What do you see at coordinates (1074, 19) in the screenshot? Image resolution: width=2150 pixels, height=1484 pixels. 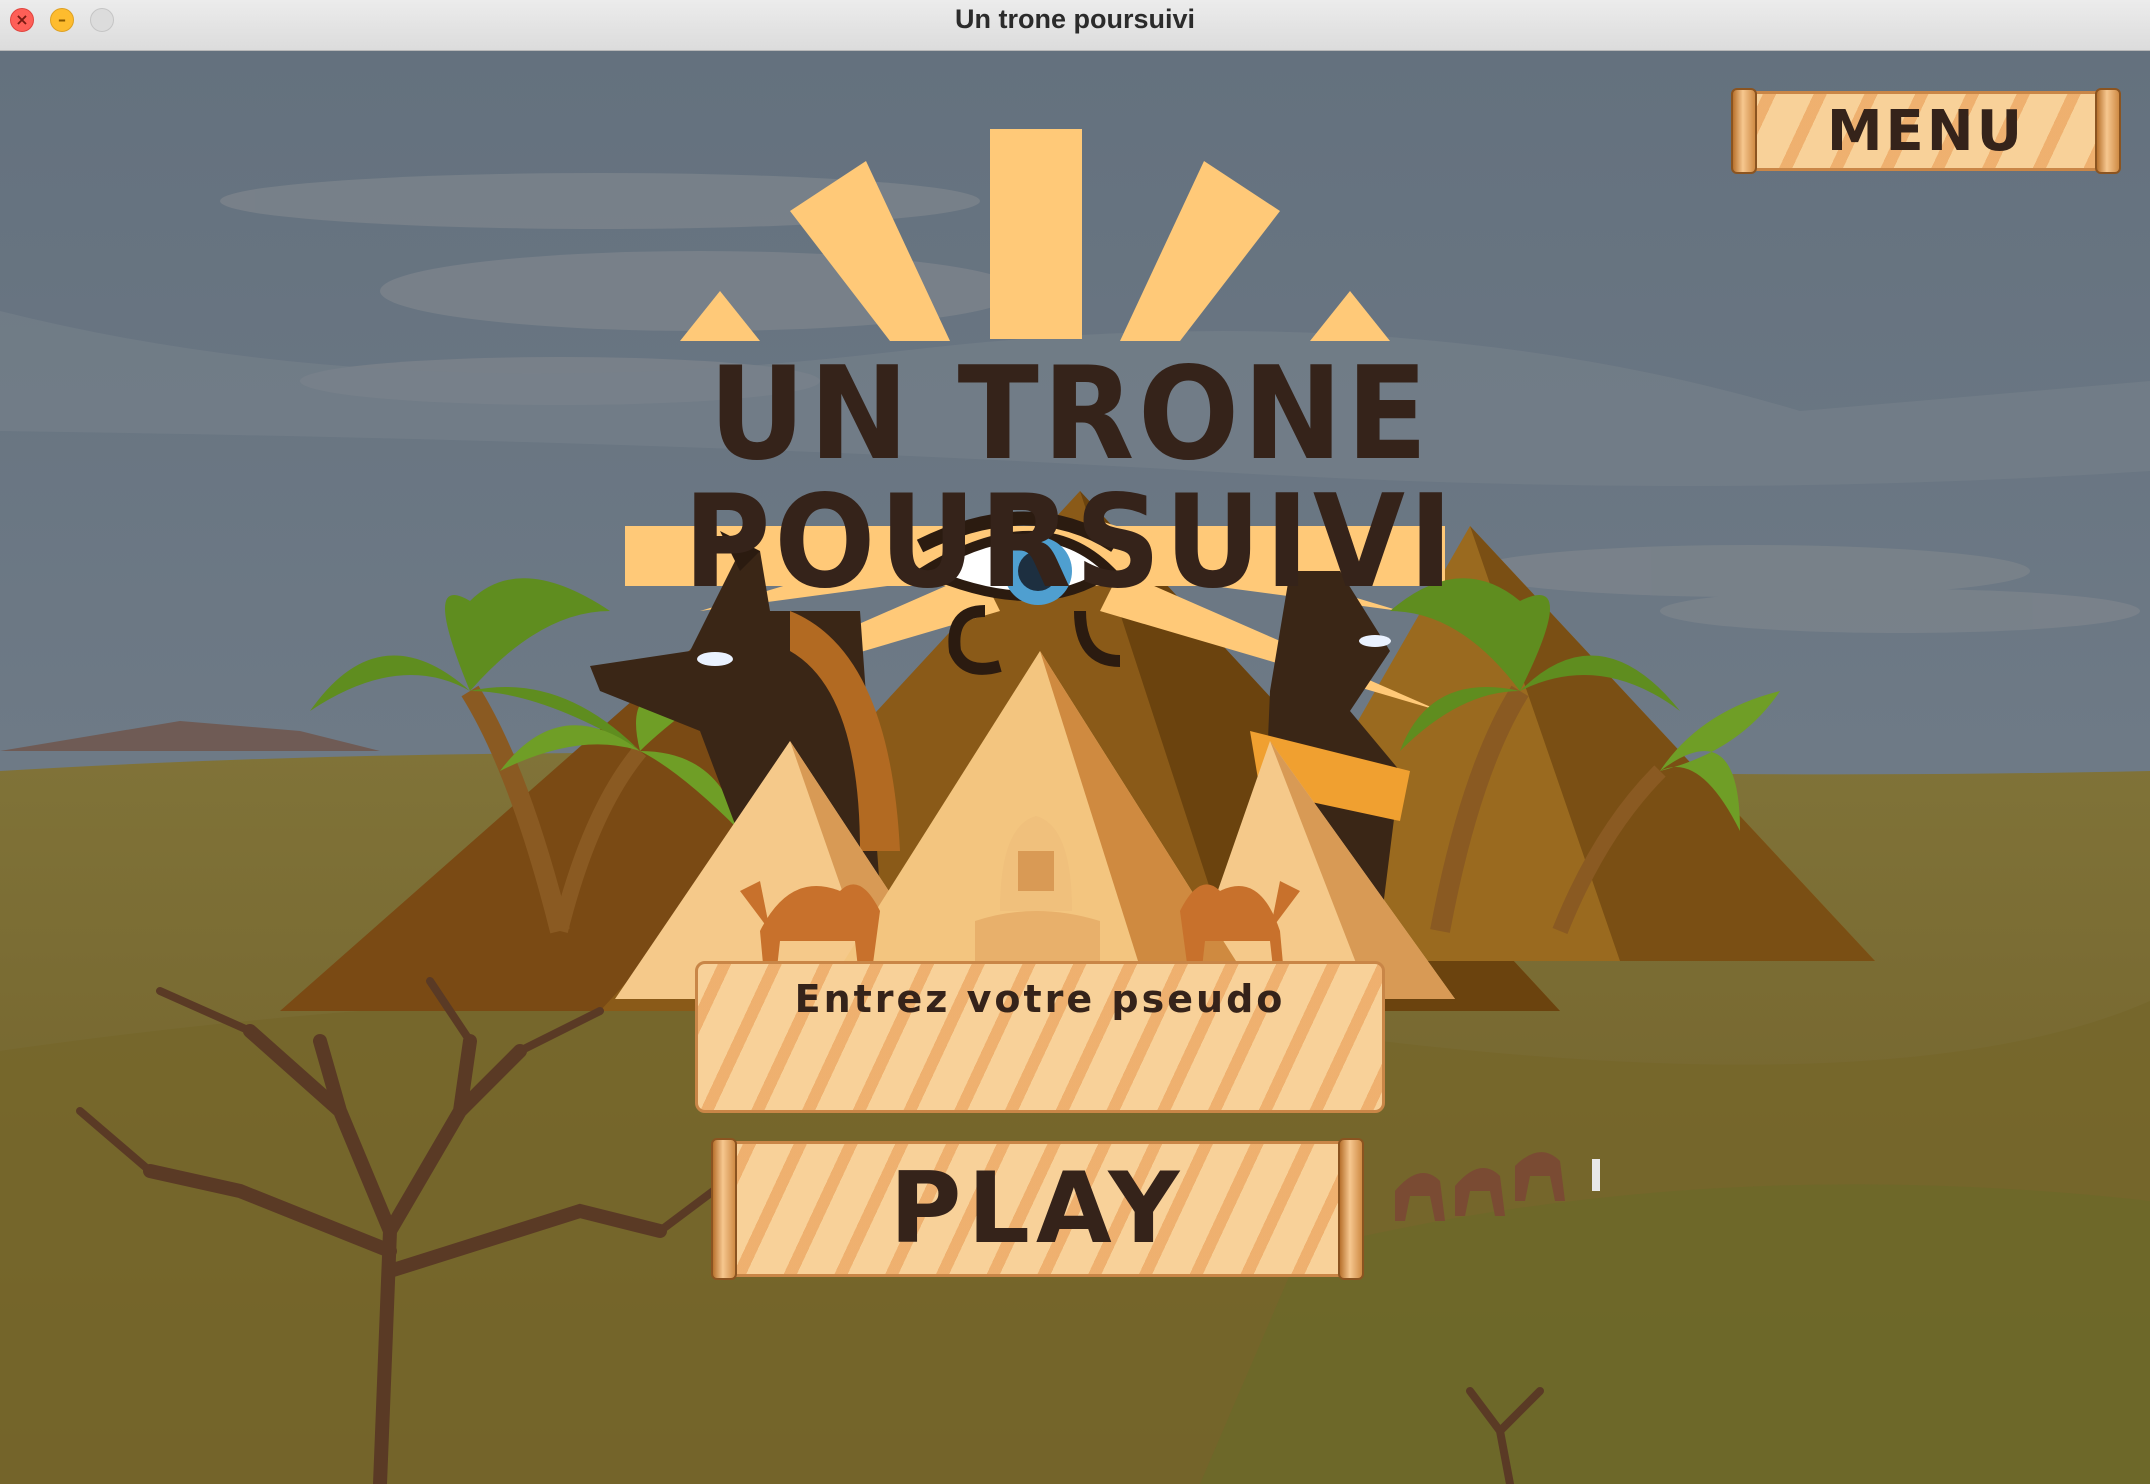 I see `window-title: Un trone poursuivi` at bounding box center [1074, 19].